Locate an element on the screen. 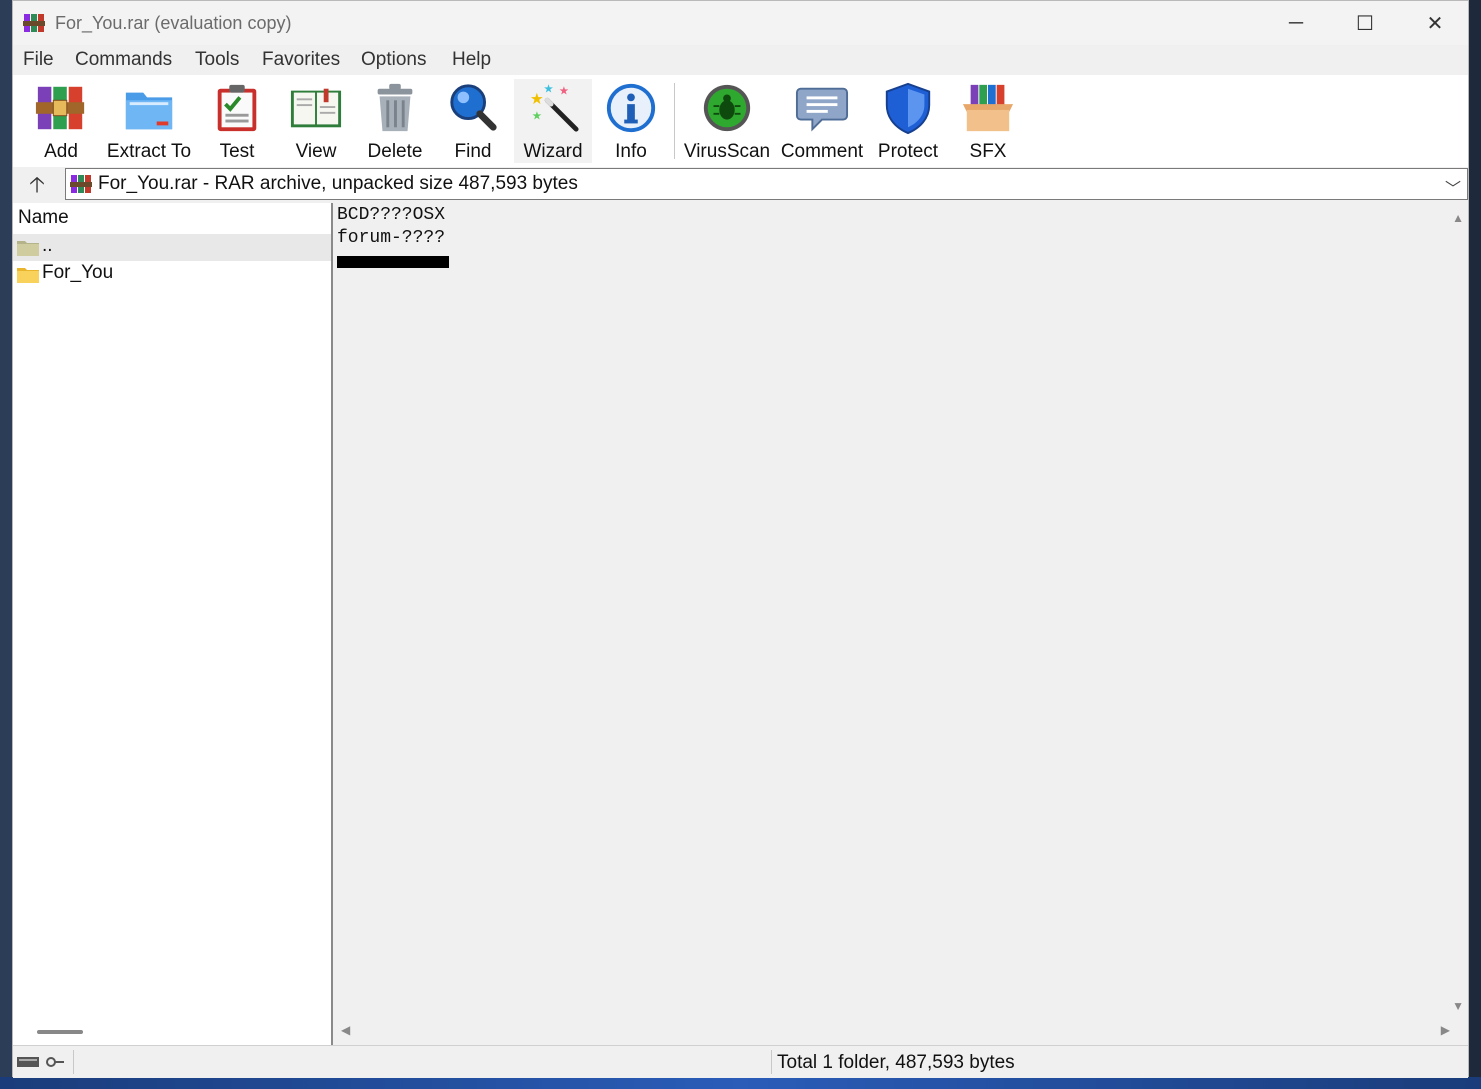 The height and width of the screenshot is (1089, 1481). title-bar: For_You.rar (evaluation copy) ─ ☐ ✕ is located at coordinates (740, 23).